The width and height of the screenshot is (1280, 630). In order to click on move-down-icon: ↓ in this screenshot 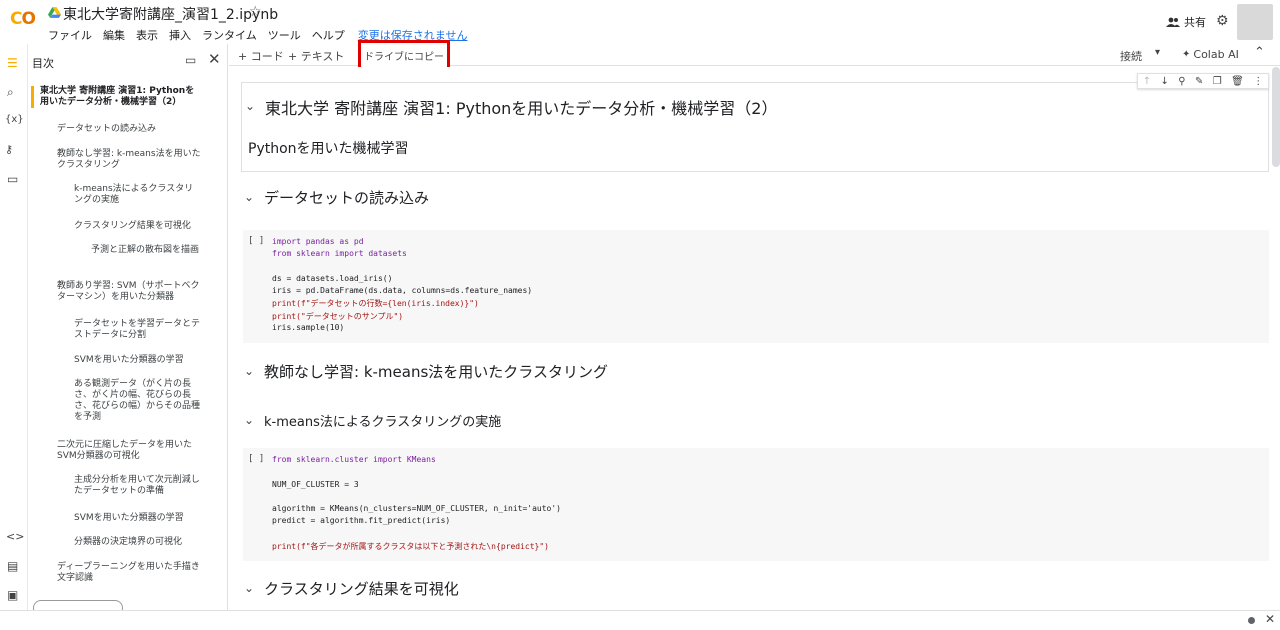, I will do `click(1164, 81)`.